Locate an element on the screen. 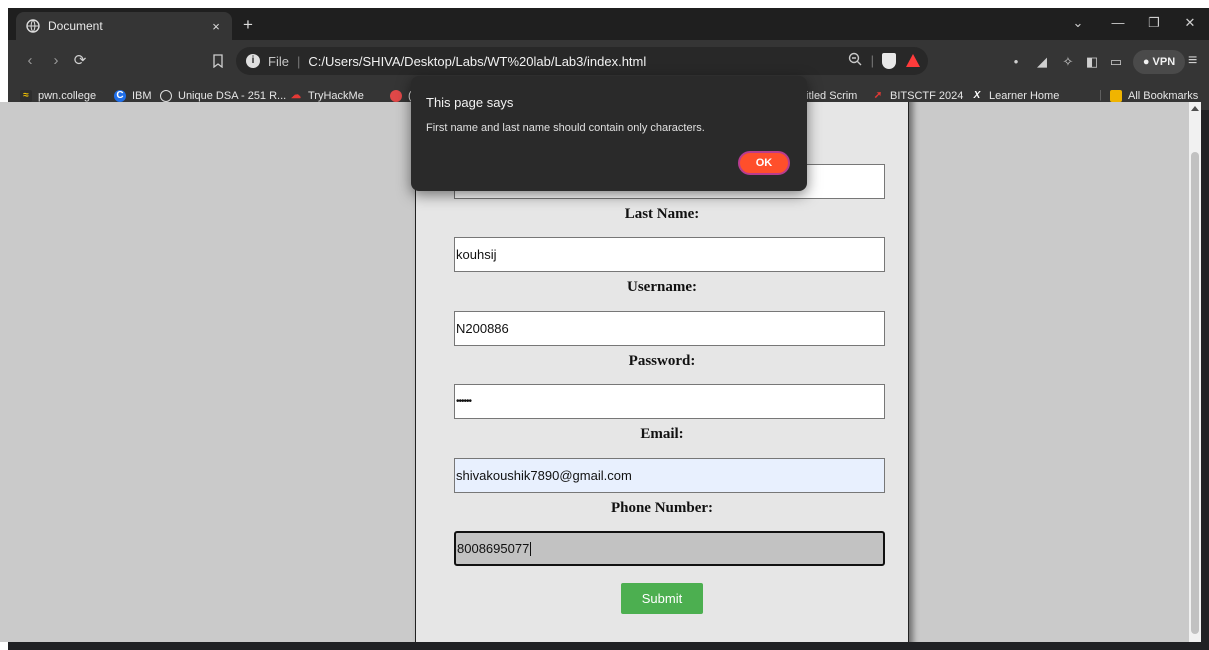 The height and width of the screenshot is (650, 1209). submit-button: Submit is located at coordinates (662, 598).